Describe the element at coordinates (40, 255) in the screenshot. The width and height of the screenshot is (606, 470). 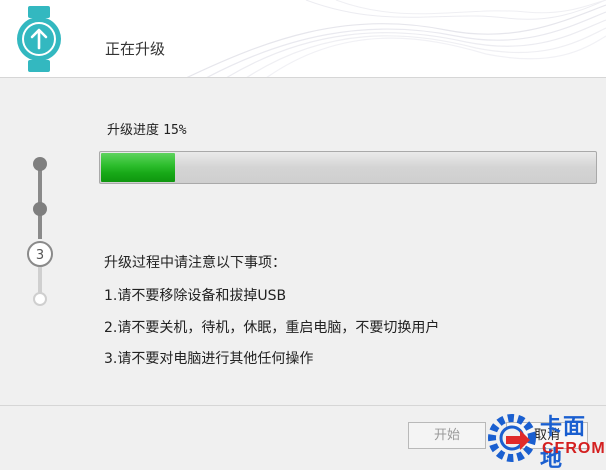
I see `step-3-label: 3` at that location.